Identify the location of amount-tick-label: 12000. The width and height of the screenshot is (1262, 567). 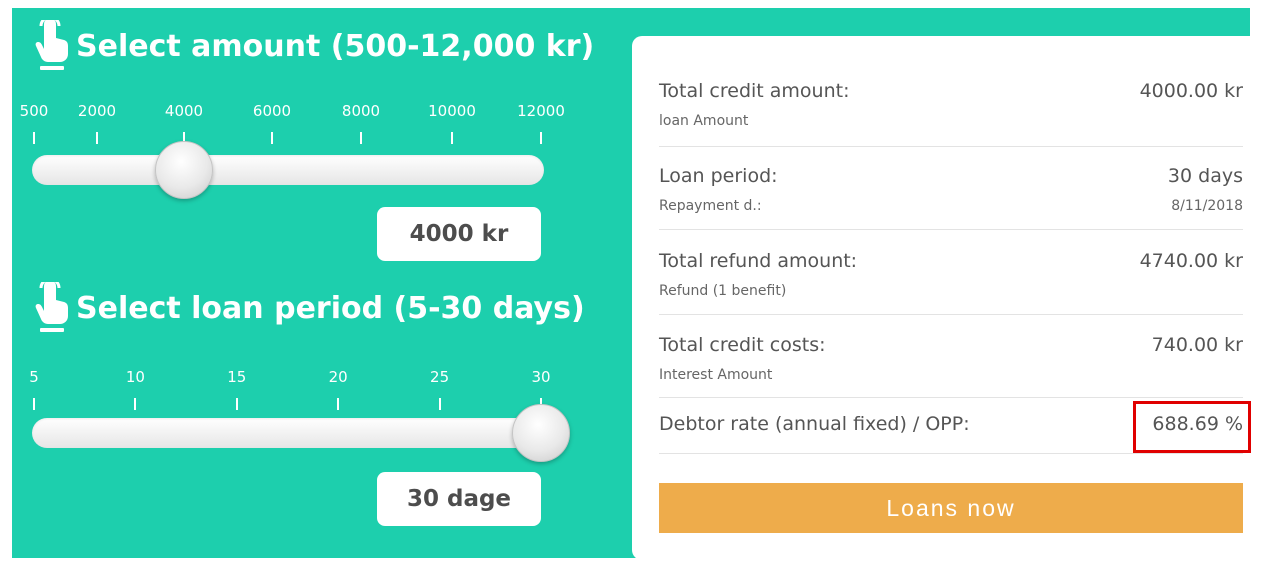
(541, 111).